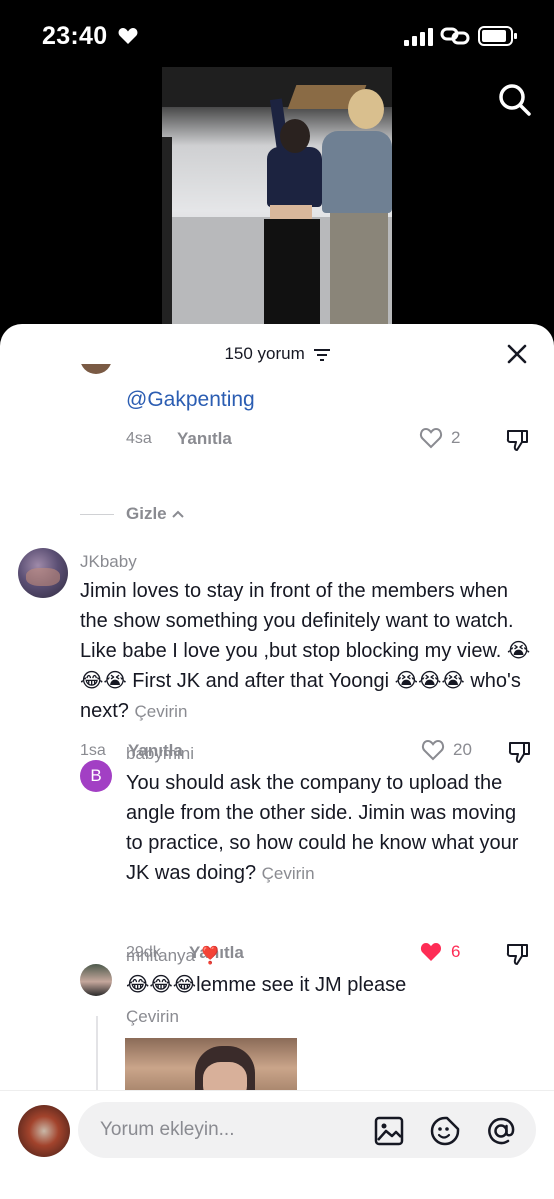 This screenshot has width=554, height=1199. I want to click on comment-count: 150 yorum, so click(277, 354).